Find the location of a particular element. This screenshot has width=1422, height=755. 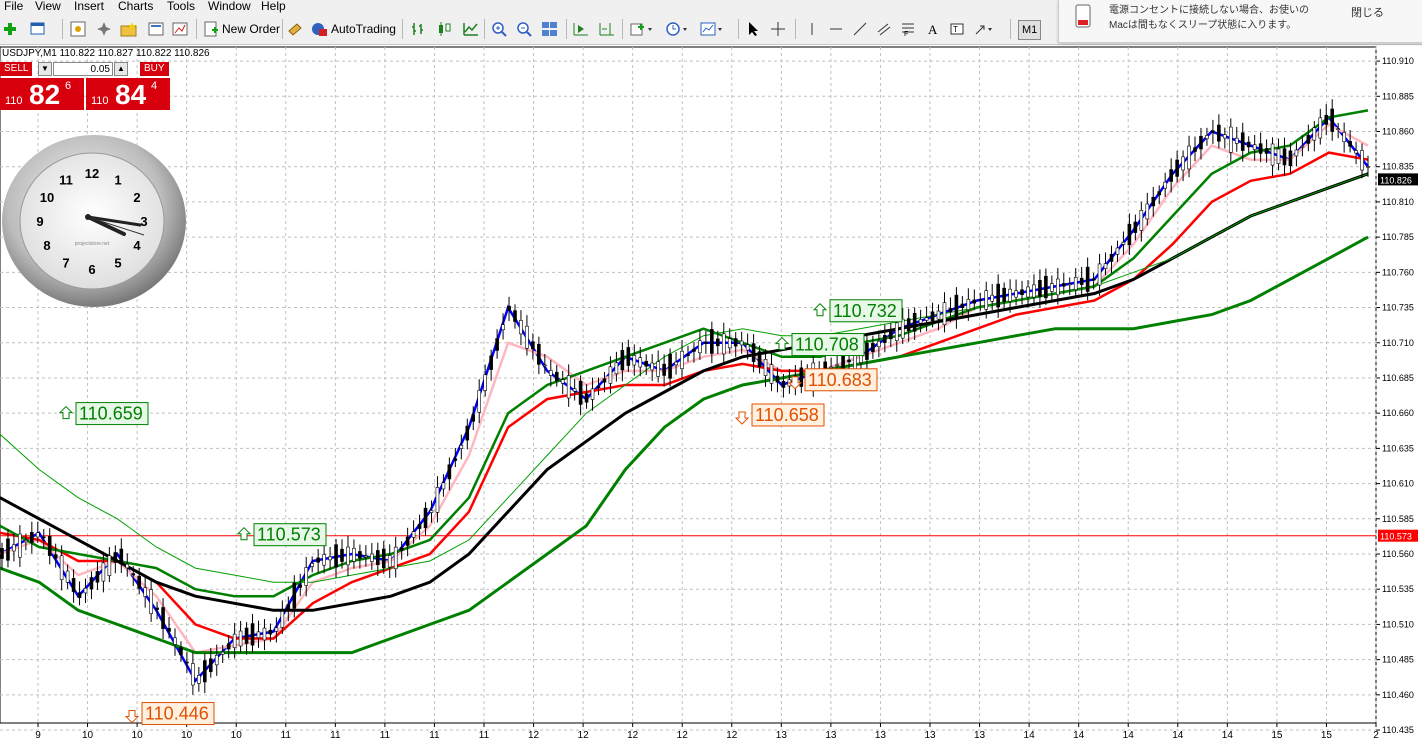

arrow-icon is located at coordinates (983, 30).